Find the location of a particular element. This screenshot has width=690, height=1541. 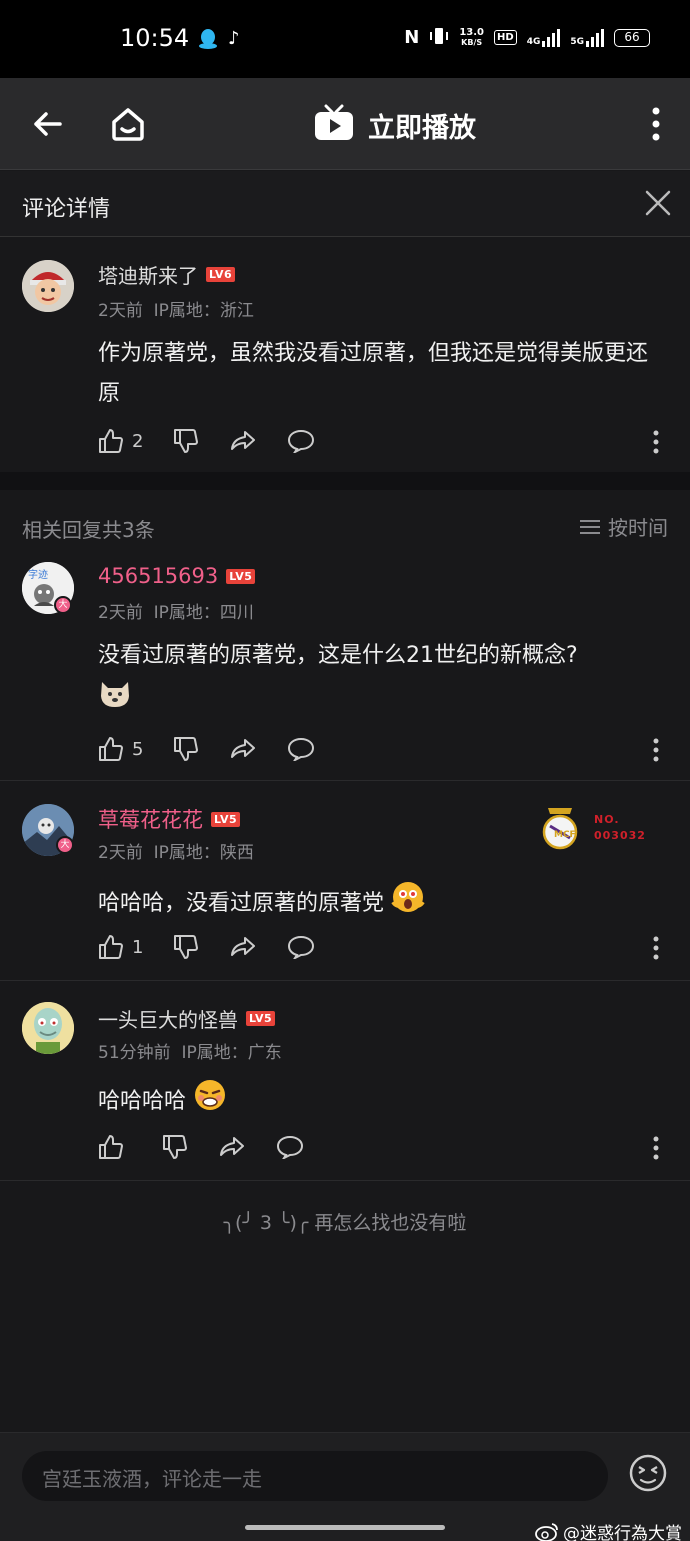

like-count: 1 is located at coordinates (138, 947).